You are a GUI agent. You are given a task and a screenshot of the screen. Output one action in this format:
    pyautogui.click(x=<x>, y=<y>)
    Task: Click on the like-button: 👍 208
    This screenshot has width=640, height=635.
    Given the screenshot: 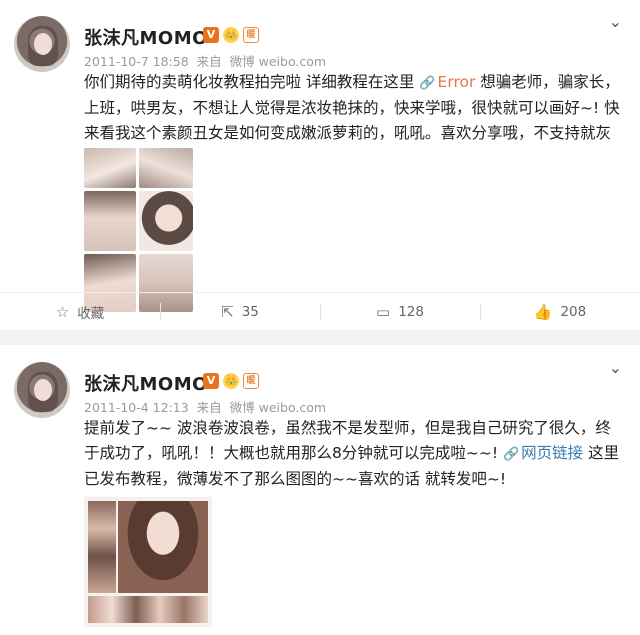 What is the action you would take?
    pyautogui.click(x=560, y=312)
    